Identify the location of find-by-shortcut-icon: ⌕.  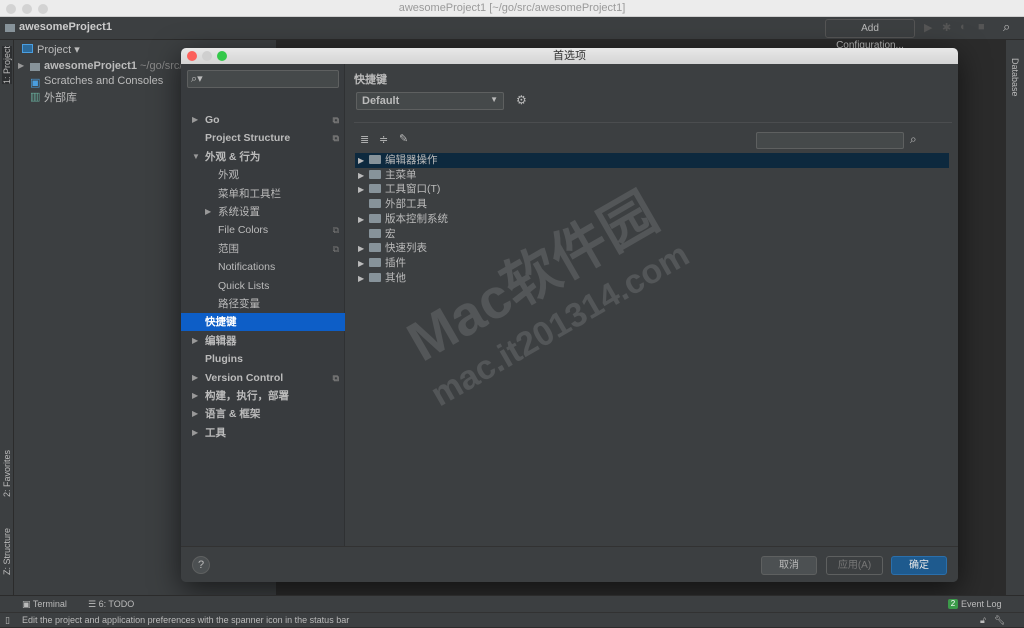
(913, 139).